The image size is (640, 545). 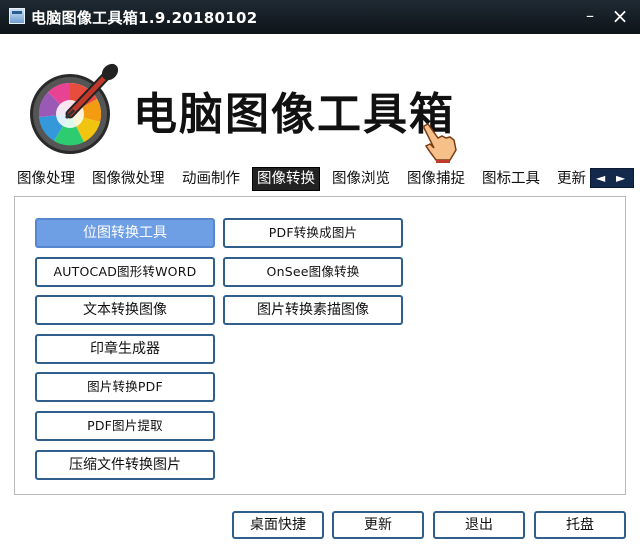 I want to click on tray-button: 托盘, so click(x=580, y=525).